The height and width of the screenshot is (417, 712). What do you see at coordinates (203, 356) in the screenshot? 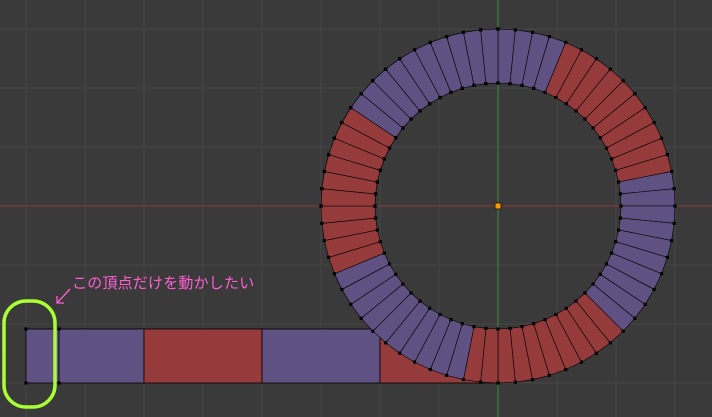
I see `mesh-face` at bounding box center [203, 356].